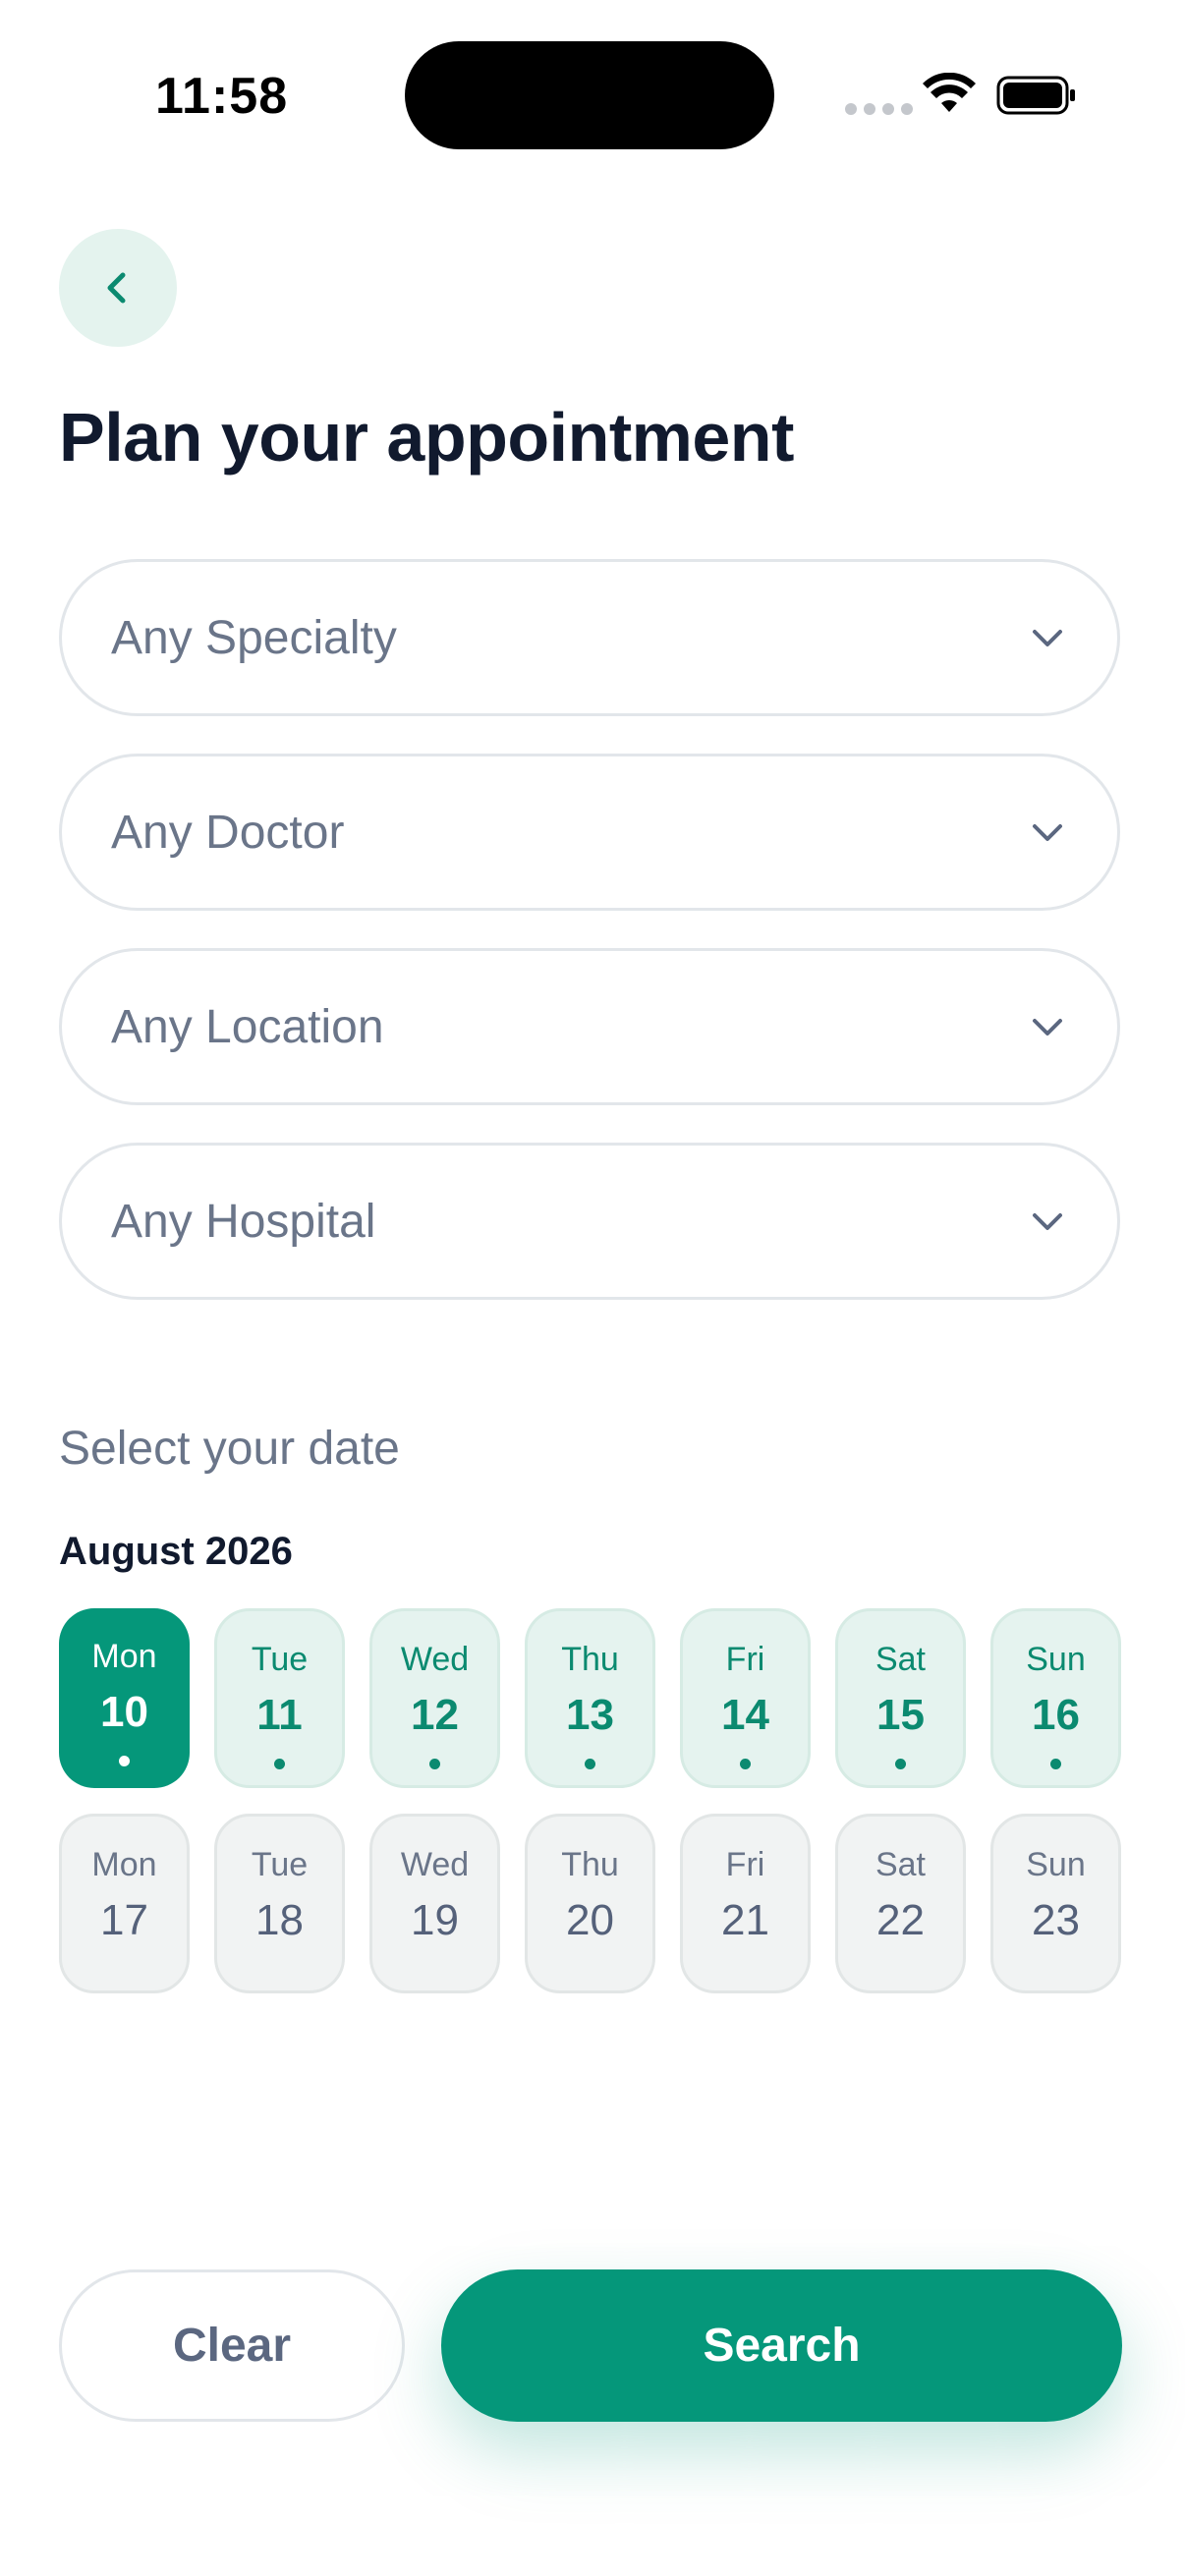  Describe the element at coordinates (745, 1920) in the screenshot. I see `day-number: 21` at that location.